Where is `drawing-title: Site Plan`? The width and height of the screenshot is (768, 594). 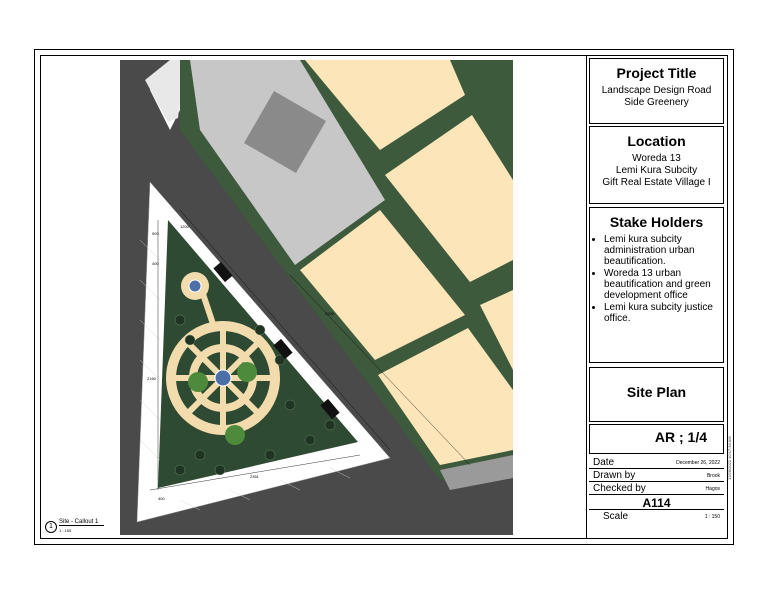 drawing-title: Site Plan is located at coordinates (656, 392).